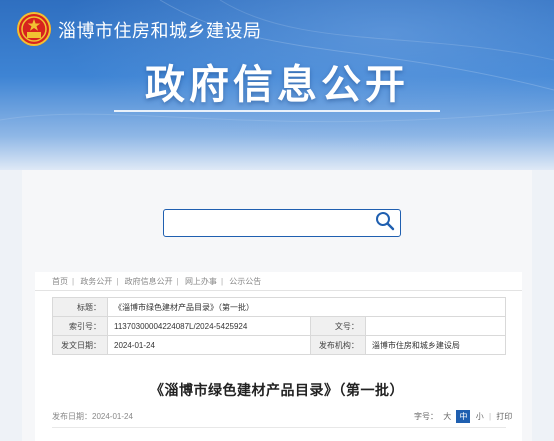 This screenshot has height=441, width=554. I want to click on meta-title-value: 《淄博市绿色建材产品目录》（第一批）, so click(306, 307).